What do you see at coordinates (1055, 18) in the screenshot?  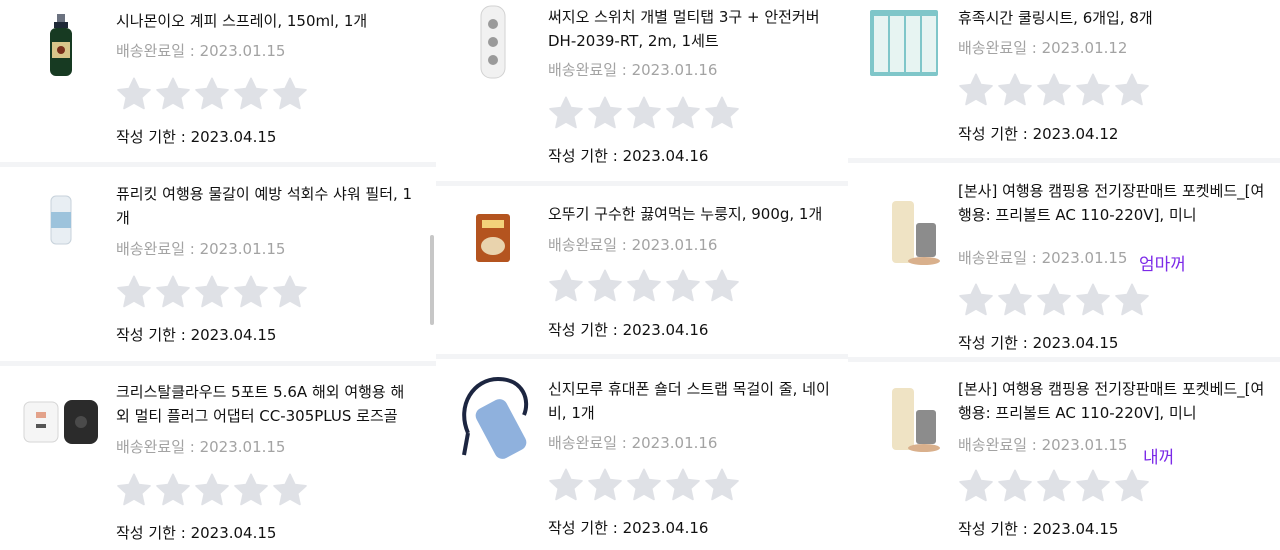 I see `product-title: 휴족시간 쿨링시트, 6개입, 8개` at bounding box center [1055, 18].